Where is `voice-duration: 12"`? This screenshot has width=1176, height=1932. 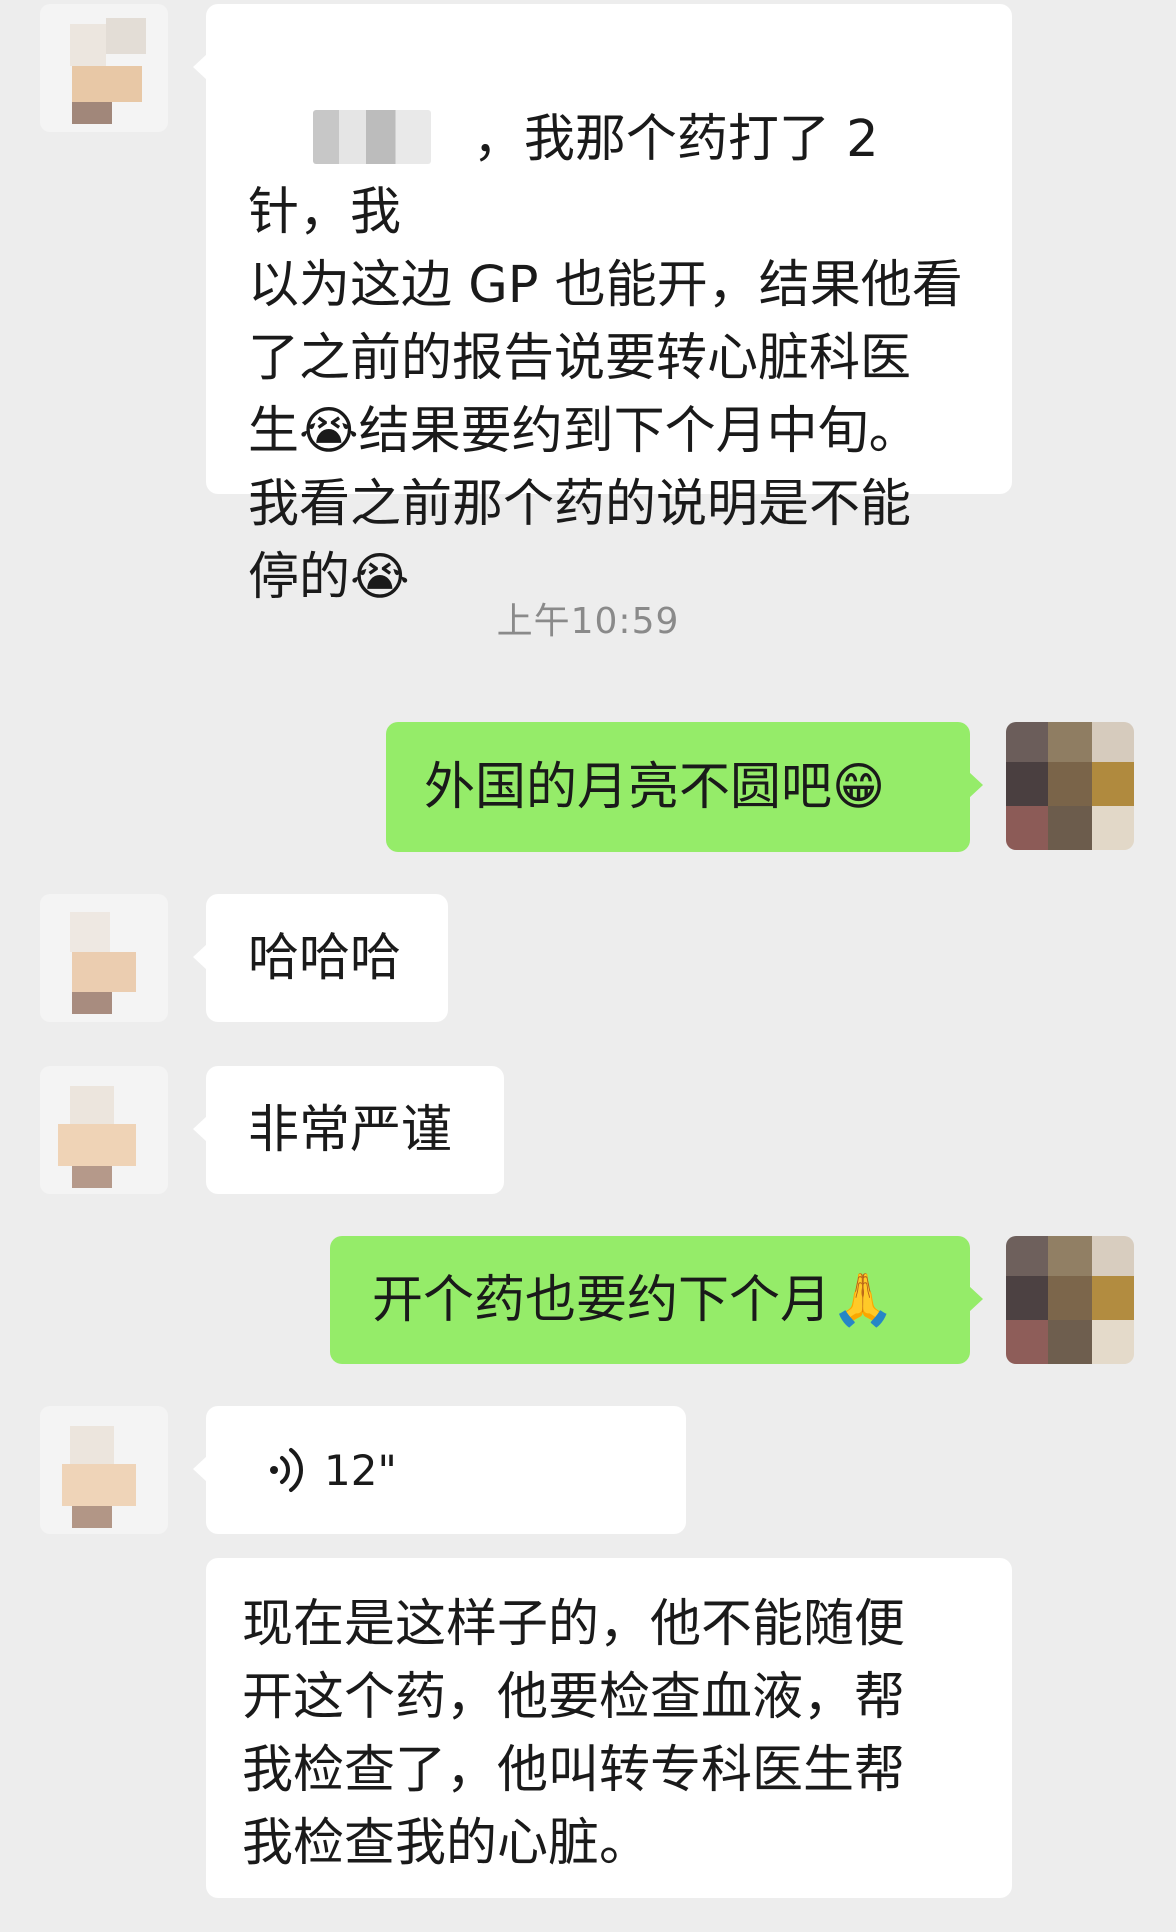
voice-duration: 12" is located at coordinates (360, 1470).